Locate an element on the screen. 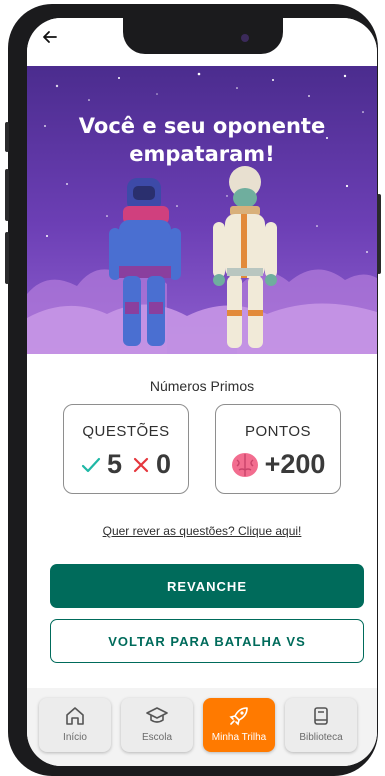  back-to-battle-button: VOLTAR PARA BATALHA VS is located at coordinates (207, 641).